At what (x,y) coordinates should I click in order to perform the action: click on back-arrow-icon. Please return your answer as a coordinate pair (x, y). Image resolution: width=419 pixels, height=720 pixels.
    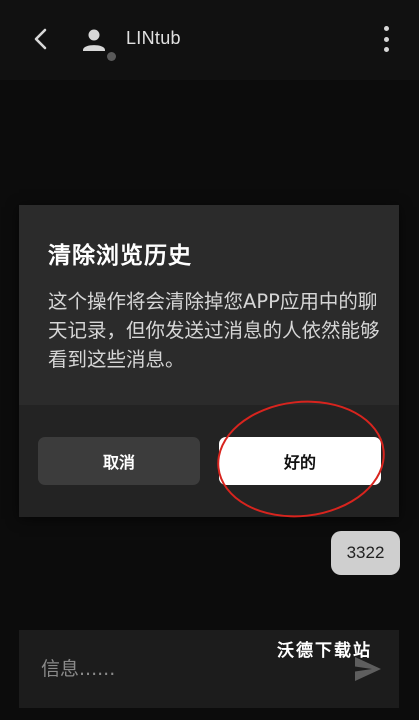
    Looking at the image, I should click on (40, 39).